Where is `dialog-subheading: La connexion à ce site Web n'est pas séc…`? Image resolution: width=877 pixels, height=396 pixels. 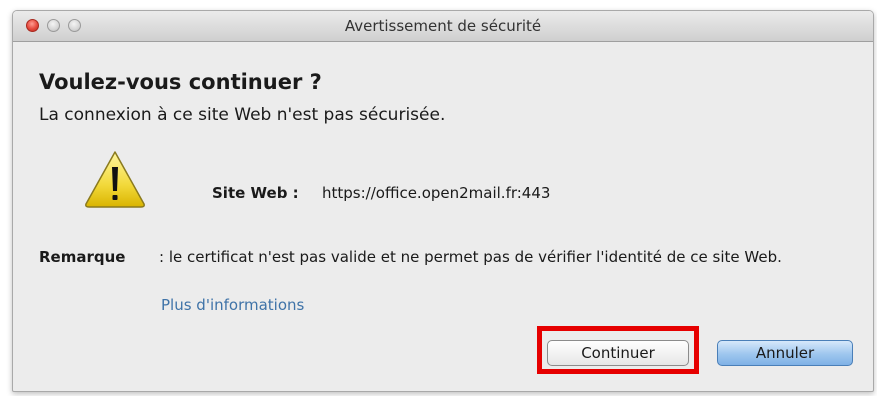
dialog-subheading: La connexion à ce site Web n'est pas séc… is located at coordinates (242, 115).